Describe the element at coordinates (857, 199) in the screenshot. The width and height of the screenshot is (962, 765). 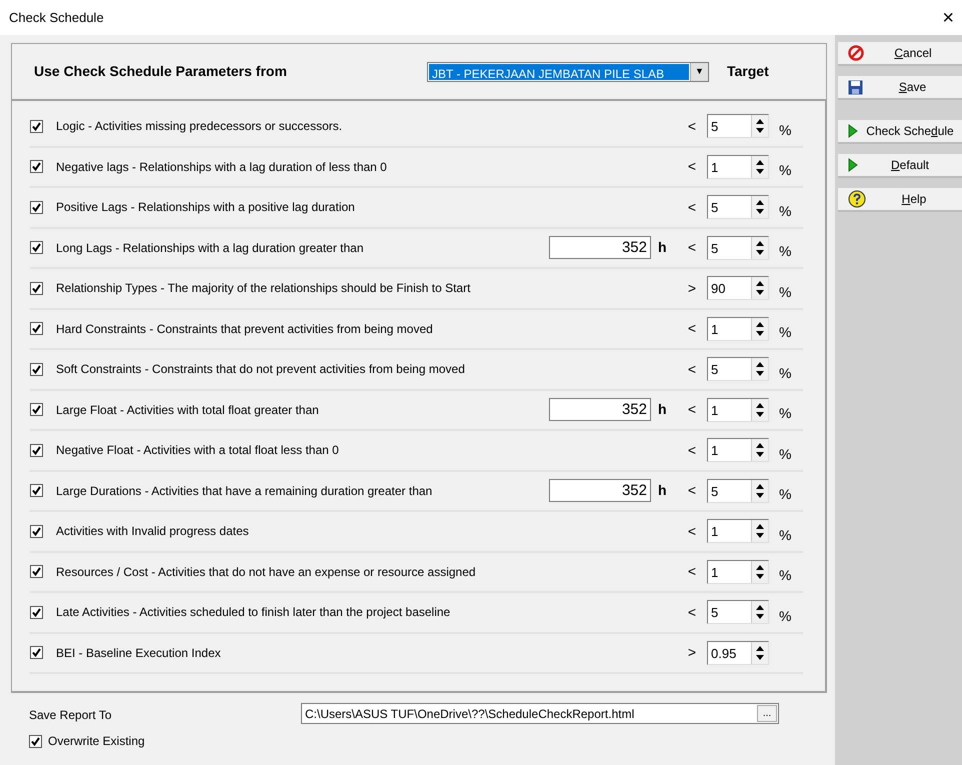
I see `help-icon` at that location.